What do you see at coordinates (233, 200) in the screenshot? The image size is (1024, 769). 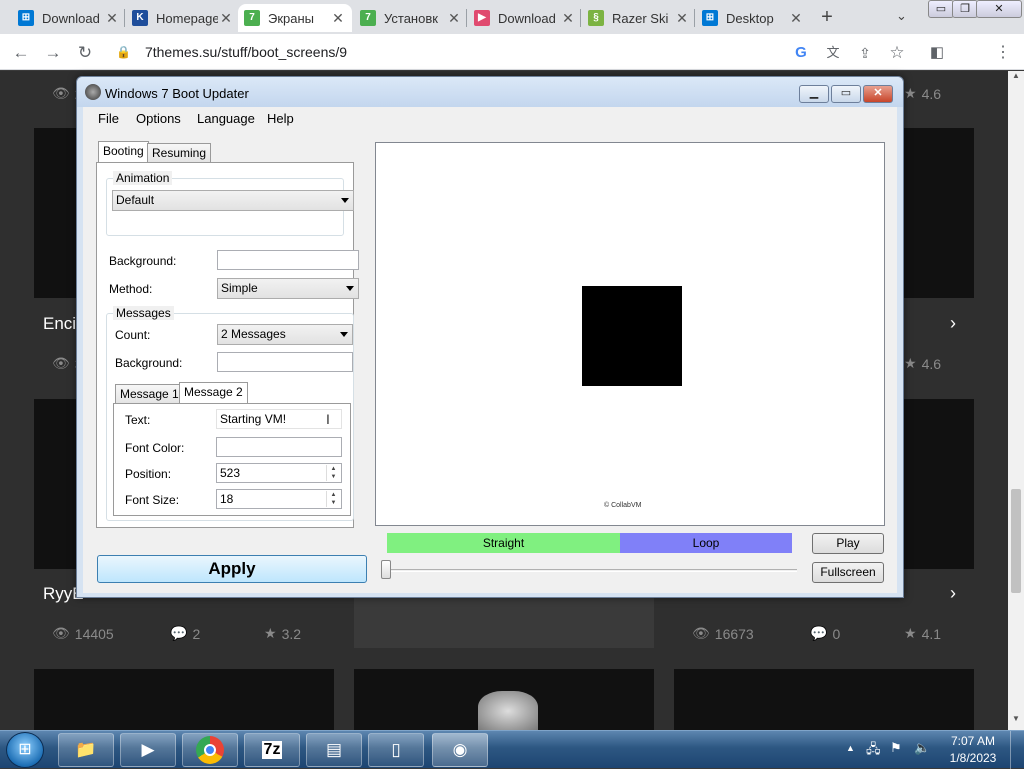 I see `animation-select: Default` at bounding box center [233, 200].